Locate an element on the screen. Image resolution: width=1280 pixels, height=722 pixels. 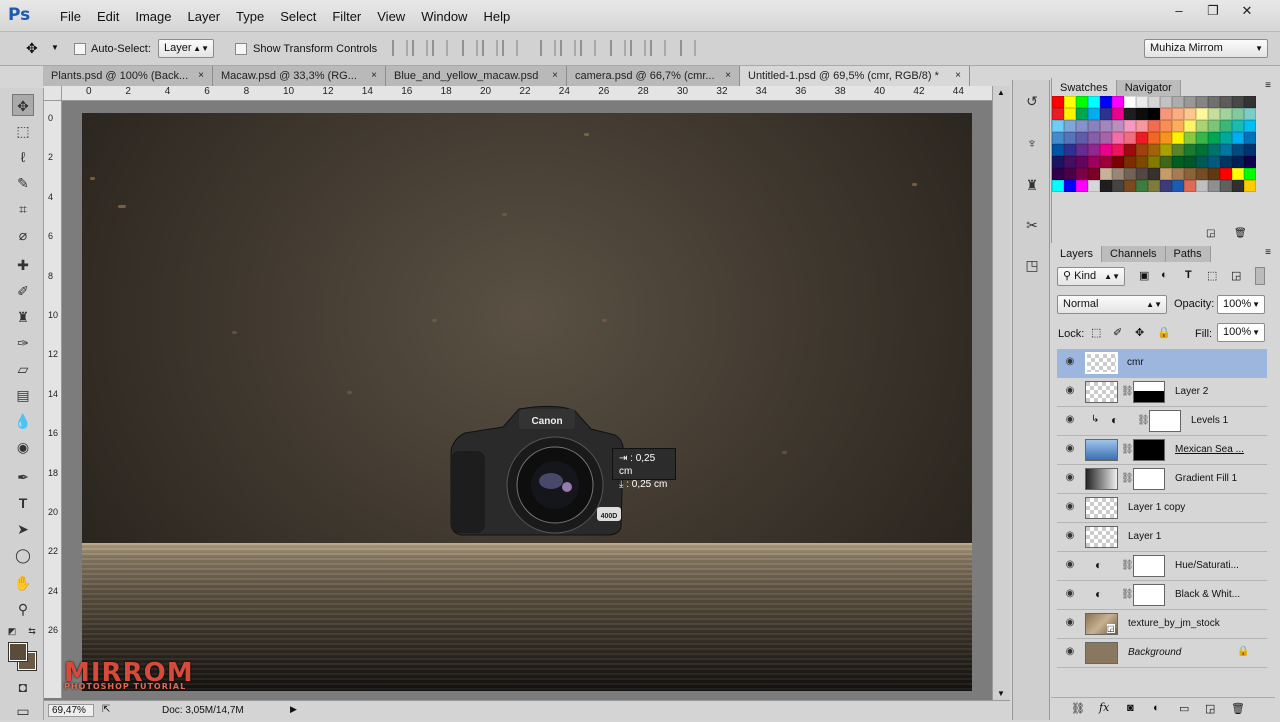
zoom-level: 69,47% is located at coordinates (71, 710).